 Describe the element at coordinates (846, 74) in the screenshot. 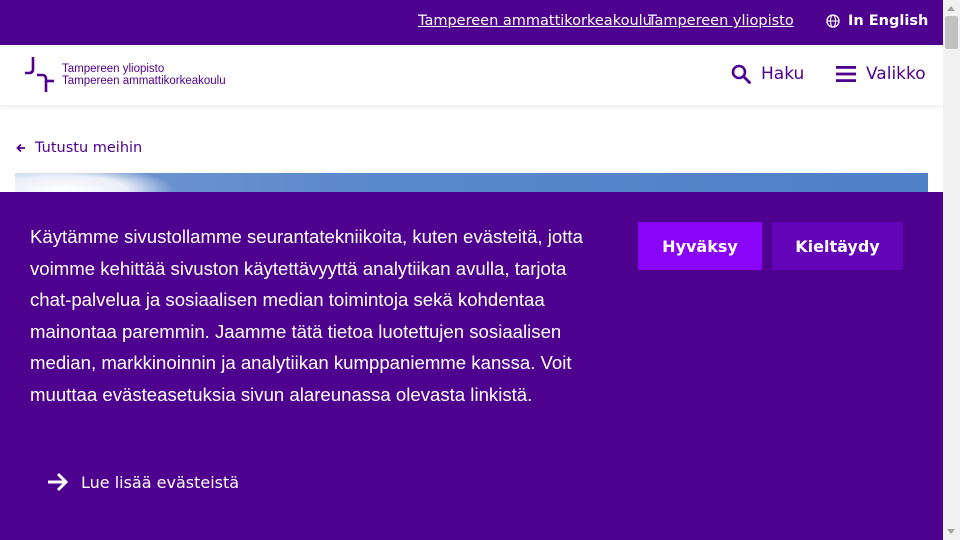

I see `hamburger-icon` at that location.